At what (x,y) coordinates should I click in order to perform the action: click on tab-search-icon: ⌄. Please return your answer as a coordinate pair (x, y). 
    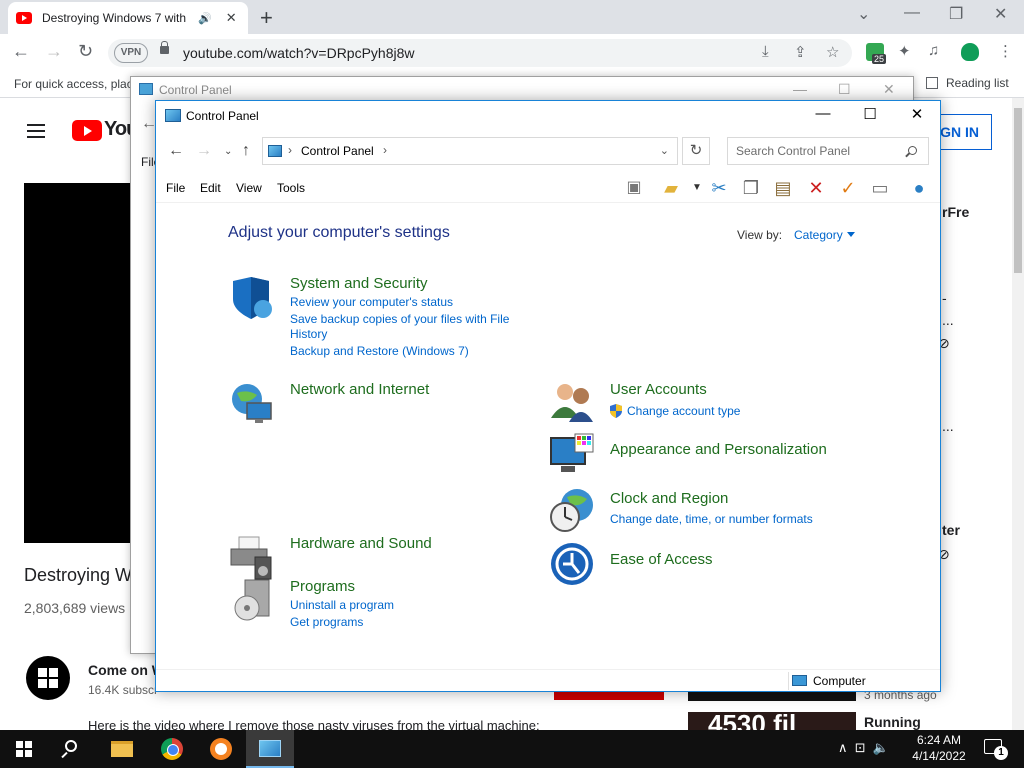
    Looking at the image, I should click on (863, 14).